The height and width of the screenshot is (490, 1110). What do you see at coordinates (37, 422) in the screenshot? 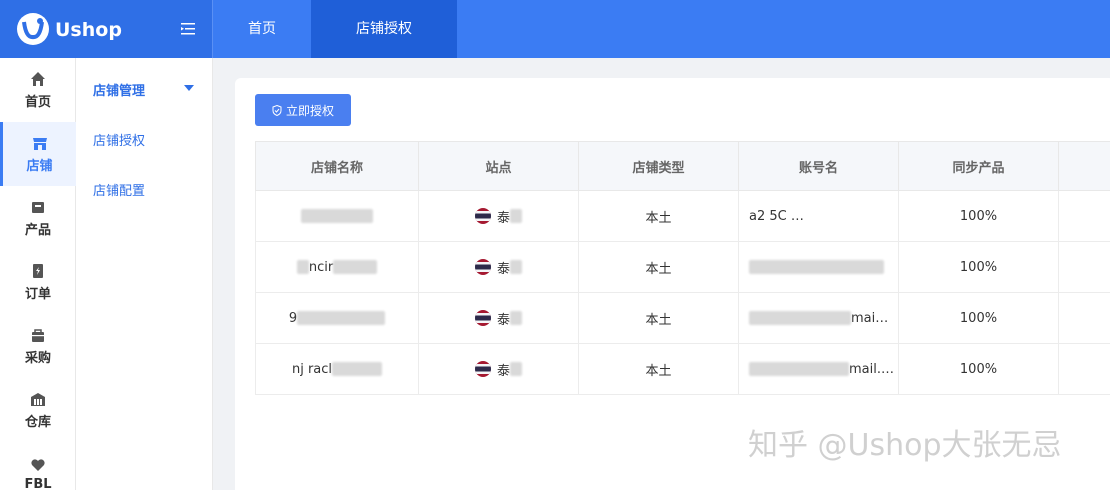
I see `rail-label: 仓库` at bounding box center [37, 422].